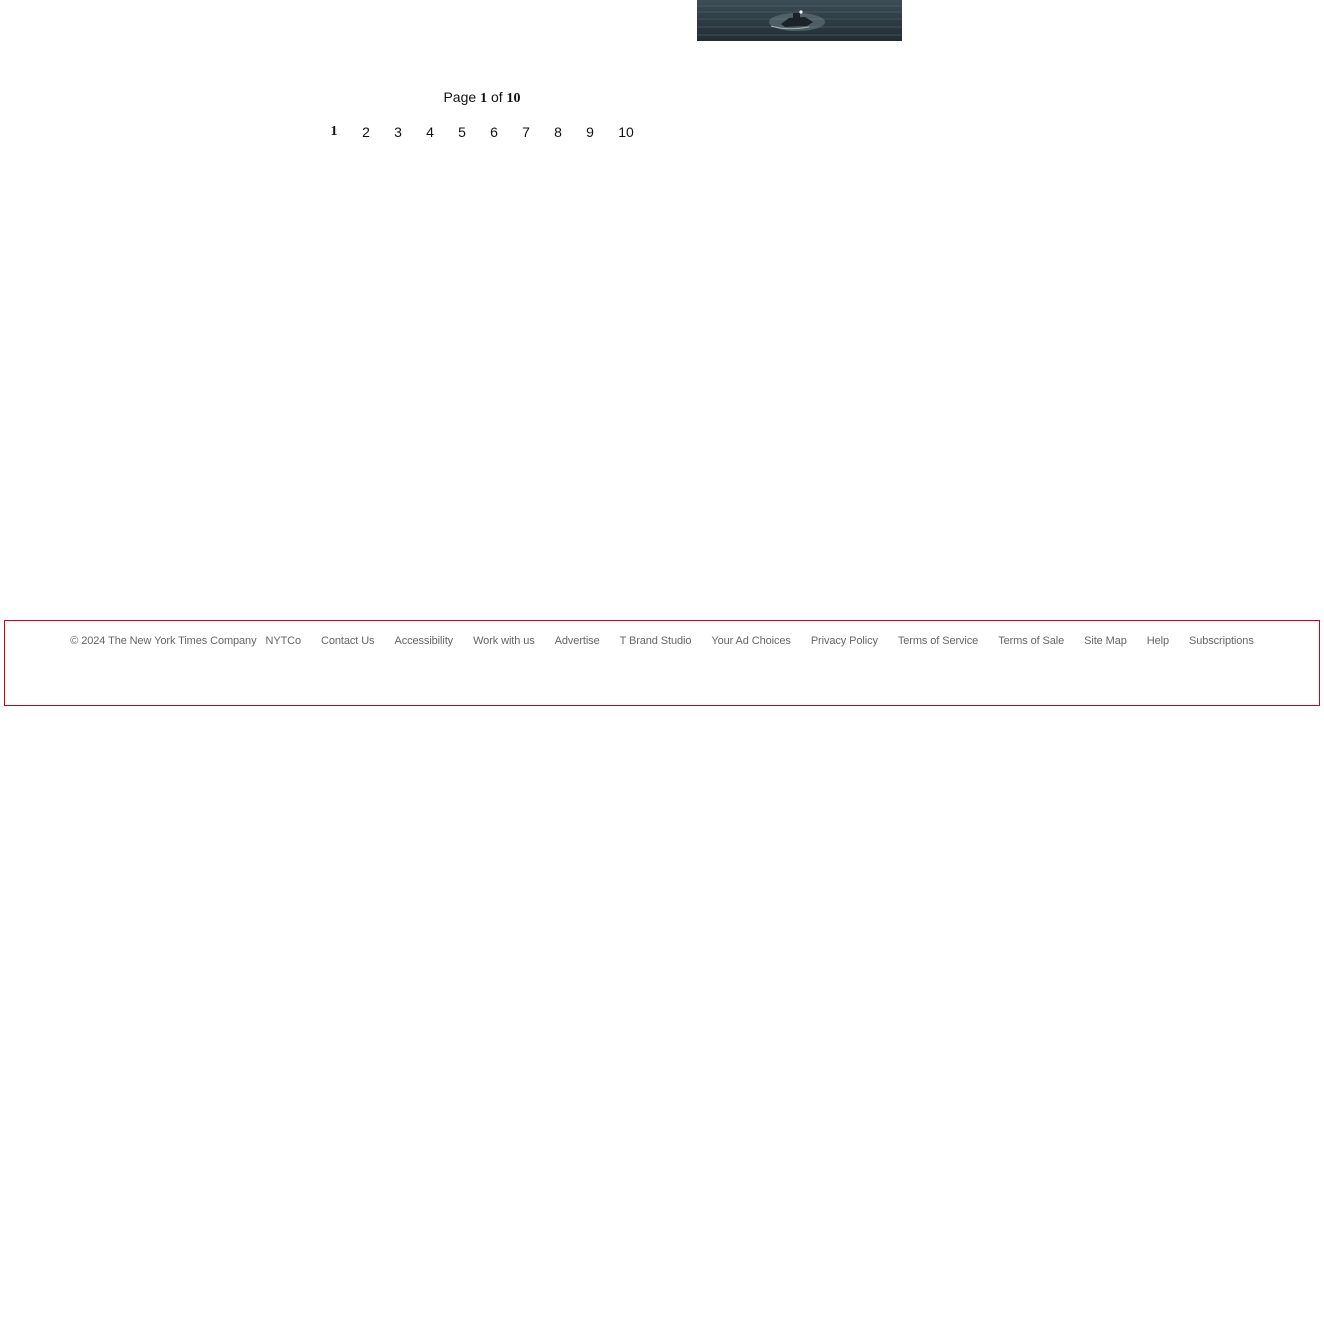  I want to click on footer-link-your-ad-choices: Your Ad Choices, so click(751, 641).